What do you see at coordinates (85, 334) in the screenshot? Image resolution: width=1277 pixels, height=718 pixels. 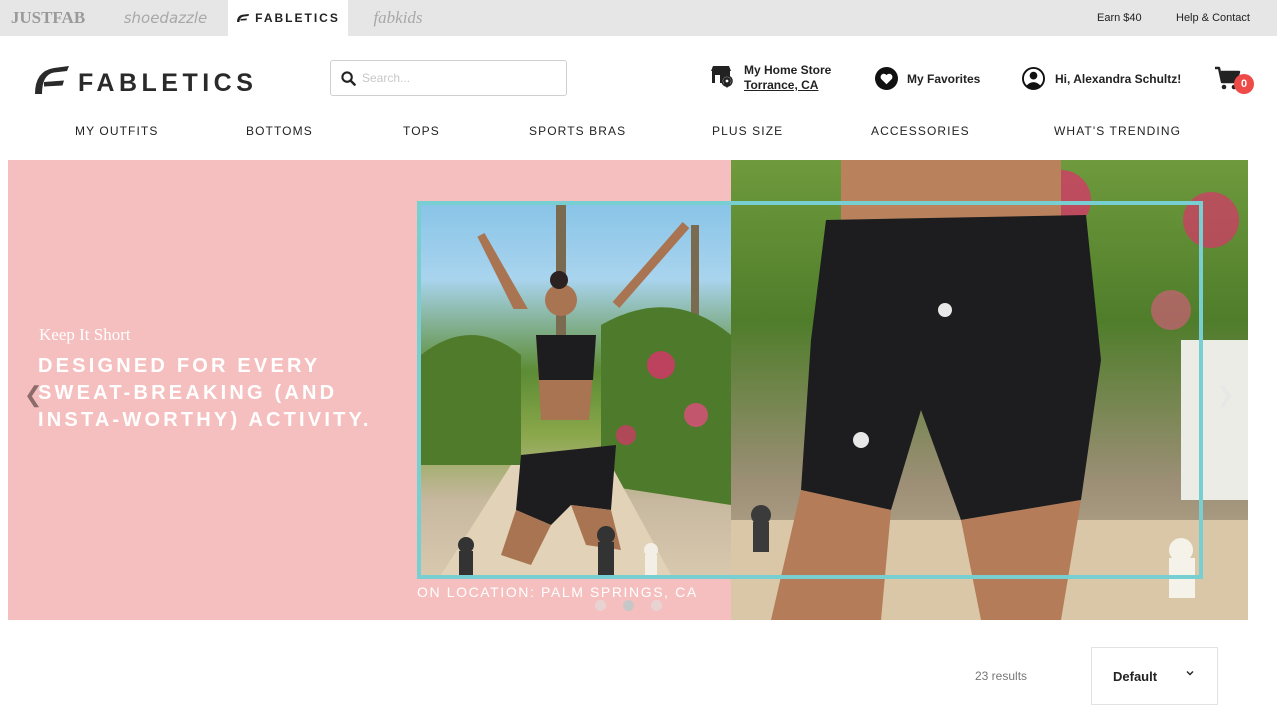 I see `hero-eyebrow: Keep It Short` at bounding box center [85, 334].